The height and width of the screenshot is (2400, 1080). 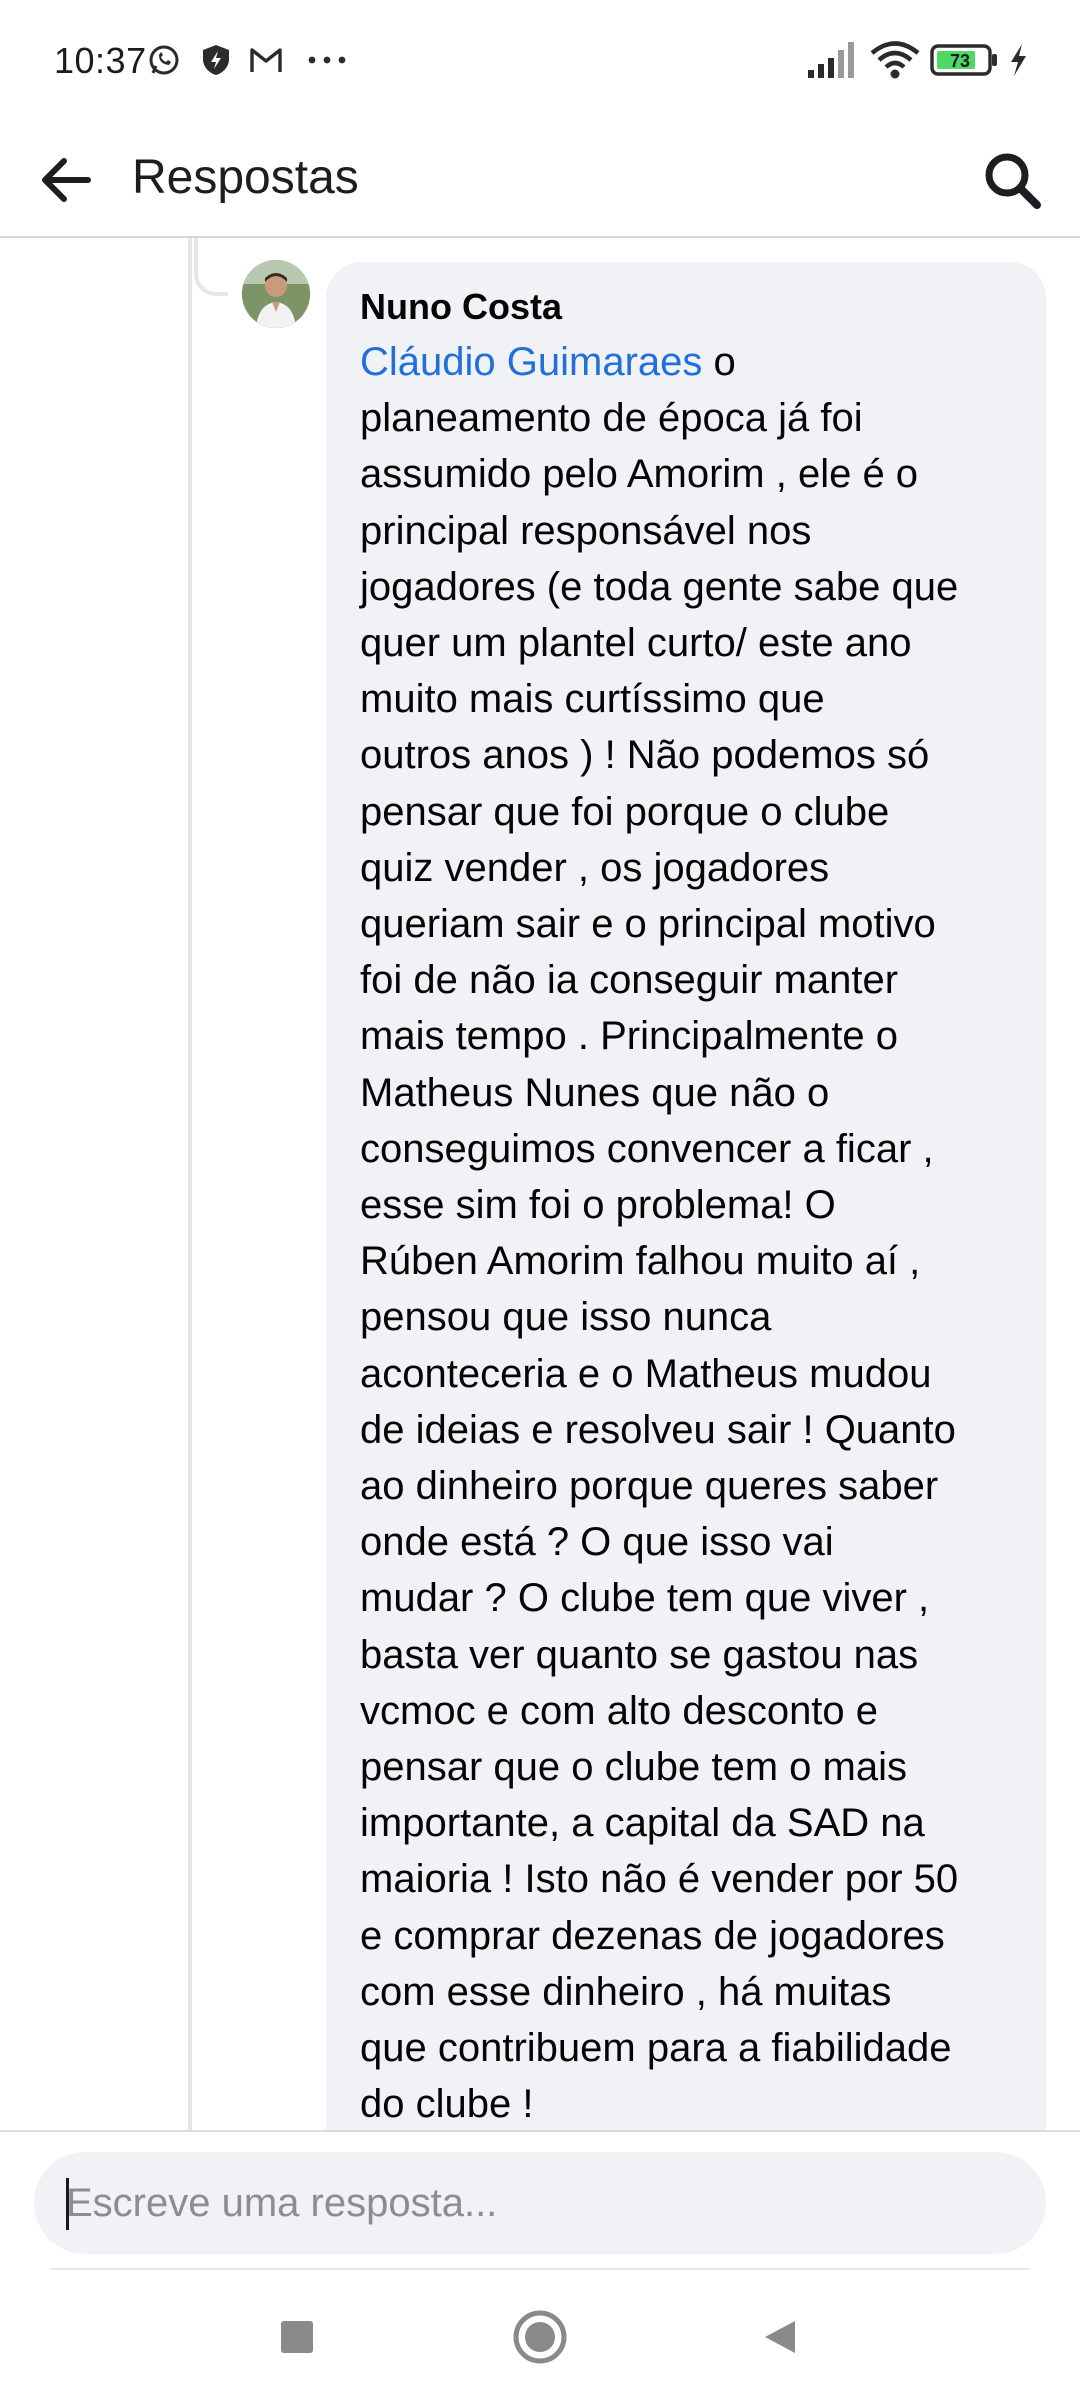 I want to click on thread-connector, so click(x=211, y=267).